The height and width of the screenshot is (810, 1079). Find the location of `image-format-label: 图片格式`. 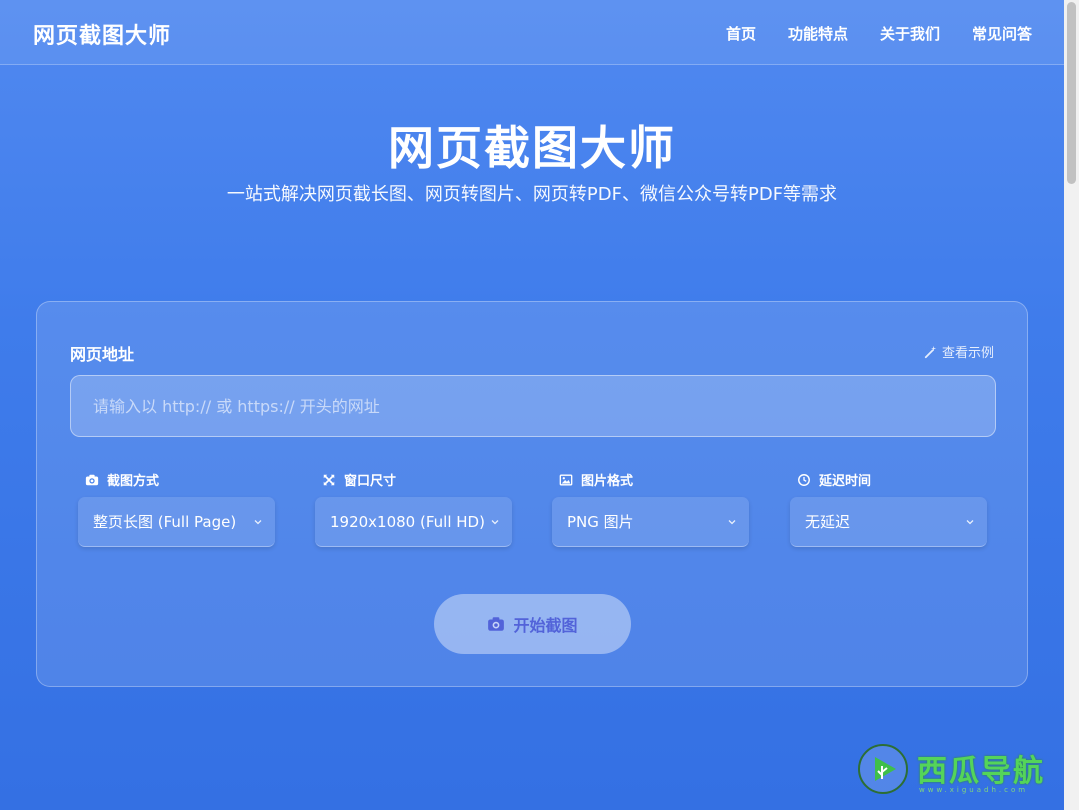

image-format-label: 图片格式 is located at coordinates (654, 479).